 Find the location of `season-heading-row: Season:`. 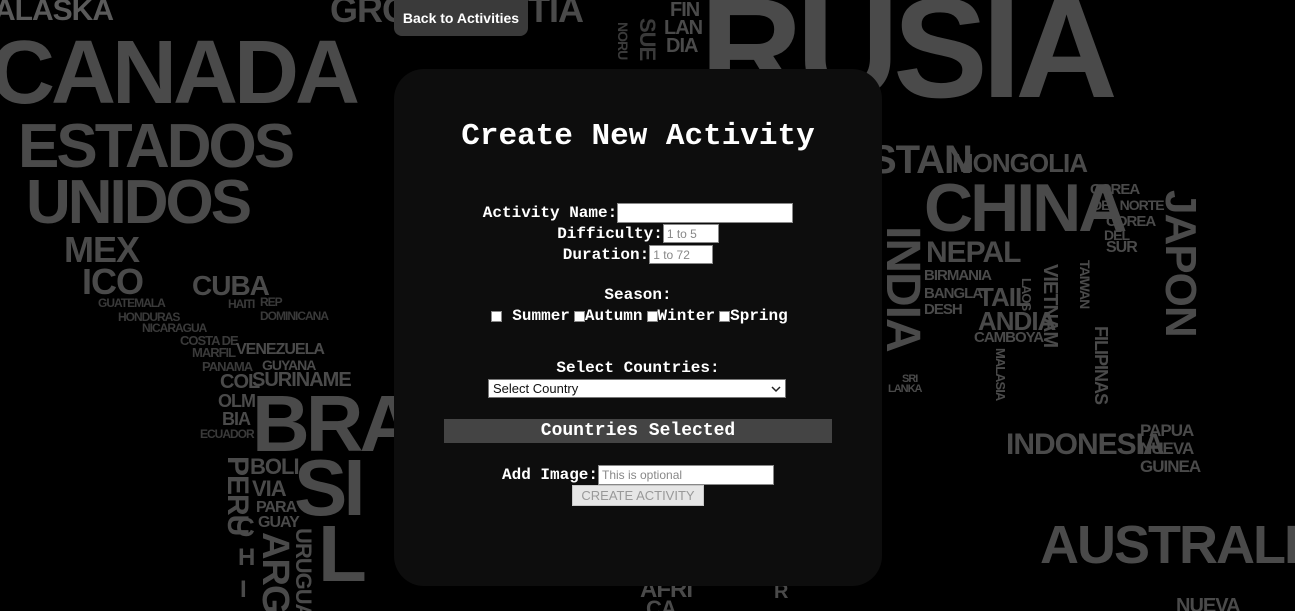

season-heading-row: Season: is located at coordinates (638, 295).